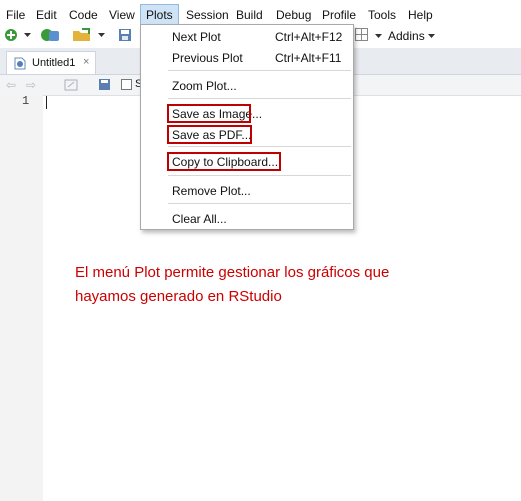 This screenshot has width=521, height=501. I want to click on menu-plots: Plots, so click(159, 14).